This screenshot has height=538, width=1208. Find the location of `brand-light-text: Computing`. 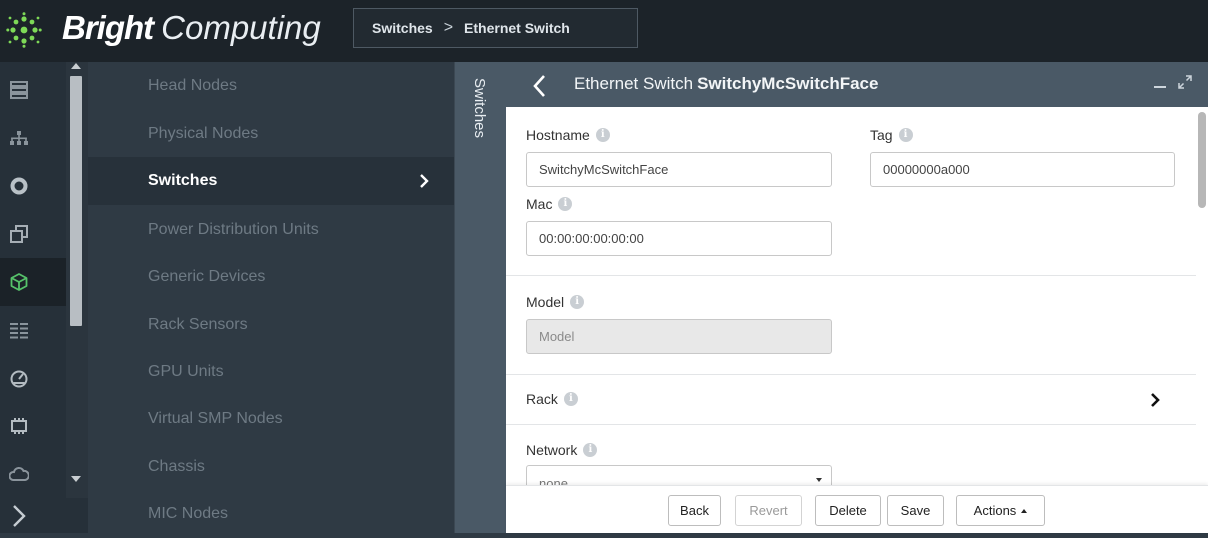

brand-light-text: Computing is located at coordinates (241, 27).